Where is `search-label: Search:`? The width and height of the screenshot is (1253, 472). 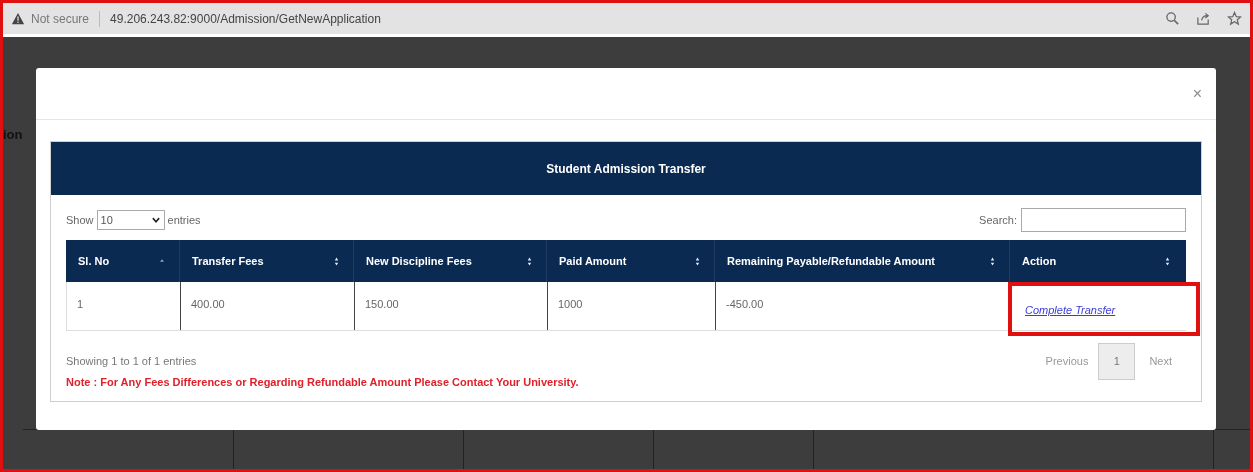
search-label: Search: is located at coordinates (998, 220).